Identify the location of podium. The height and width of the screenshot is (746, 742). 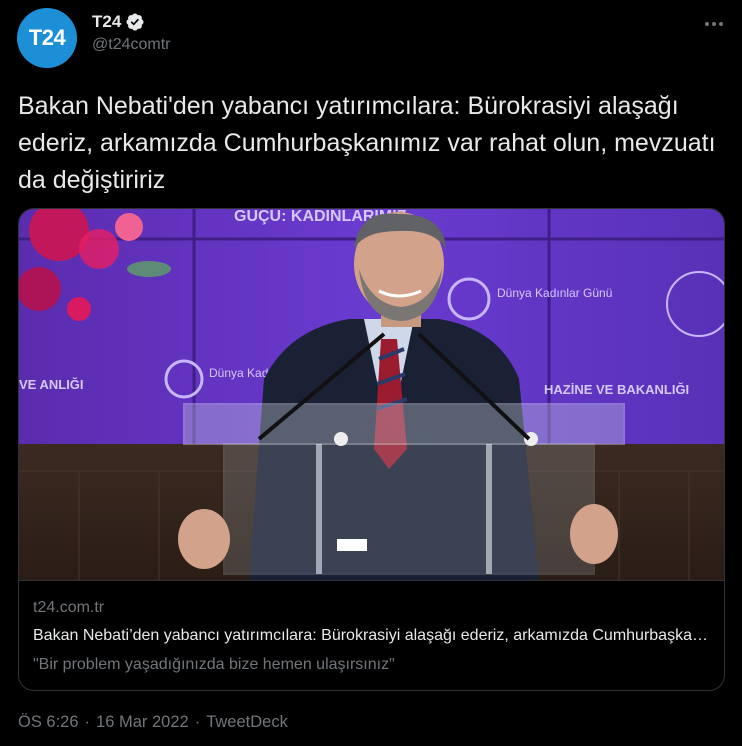
(404, 489).